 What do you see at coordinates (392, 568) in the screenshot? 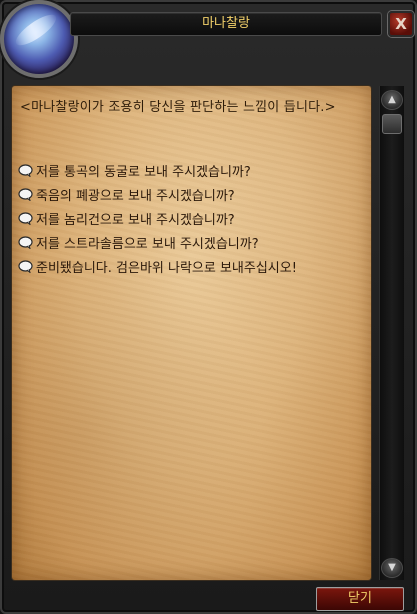
I see `scroll-down-icon: ▼` at bounding box center [392, 568].